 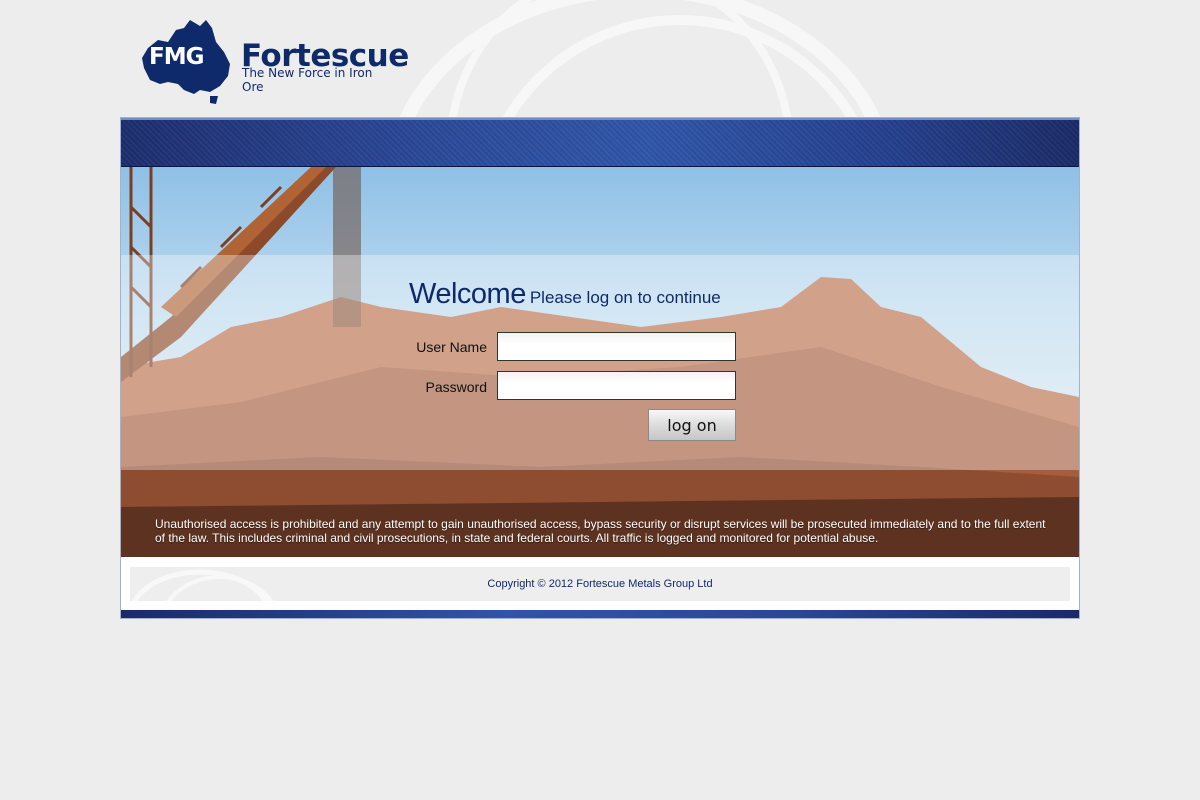 What do you see at coordinates (600, 142) in the screenshot?
I see `header-banner` at bounding box center [600, 142].